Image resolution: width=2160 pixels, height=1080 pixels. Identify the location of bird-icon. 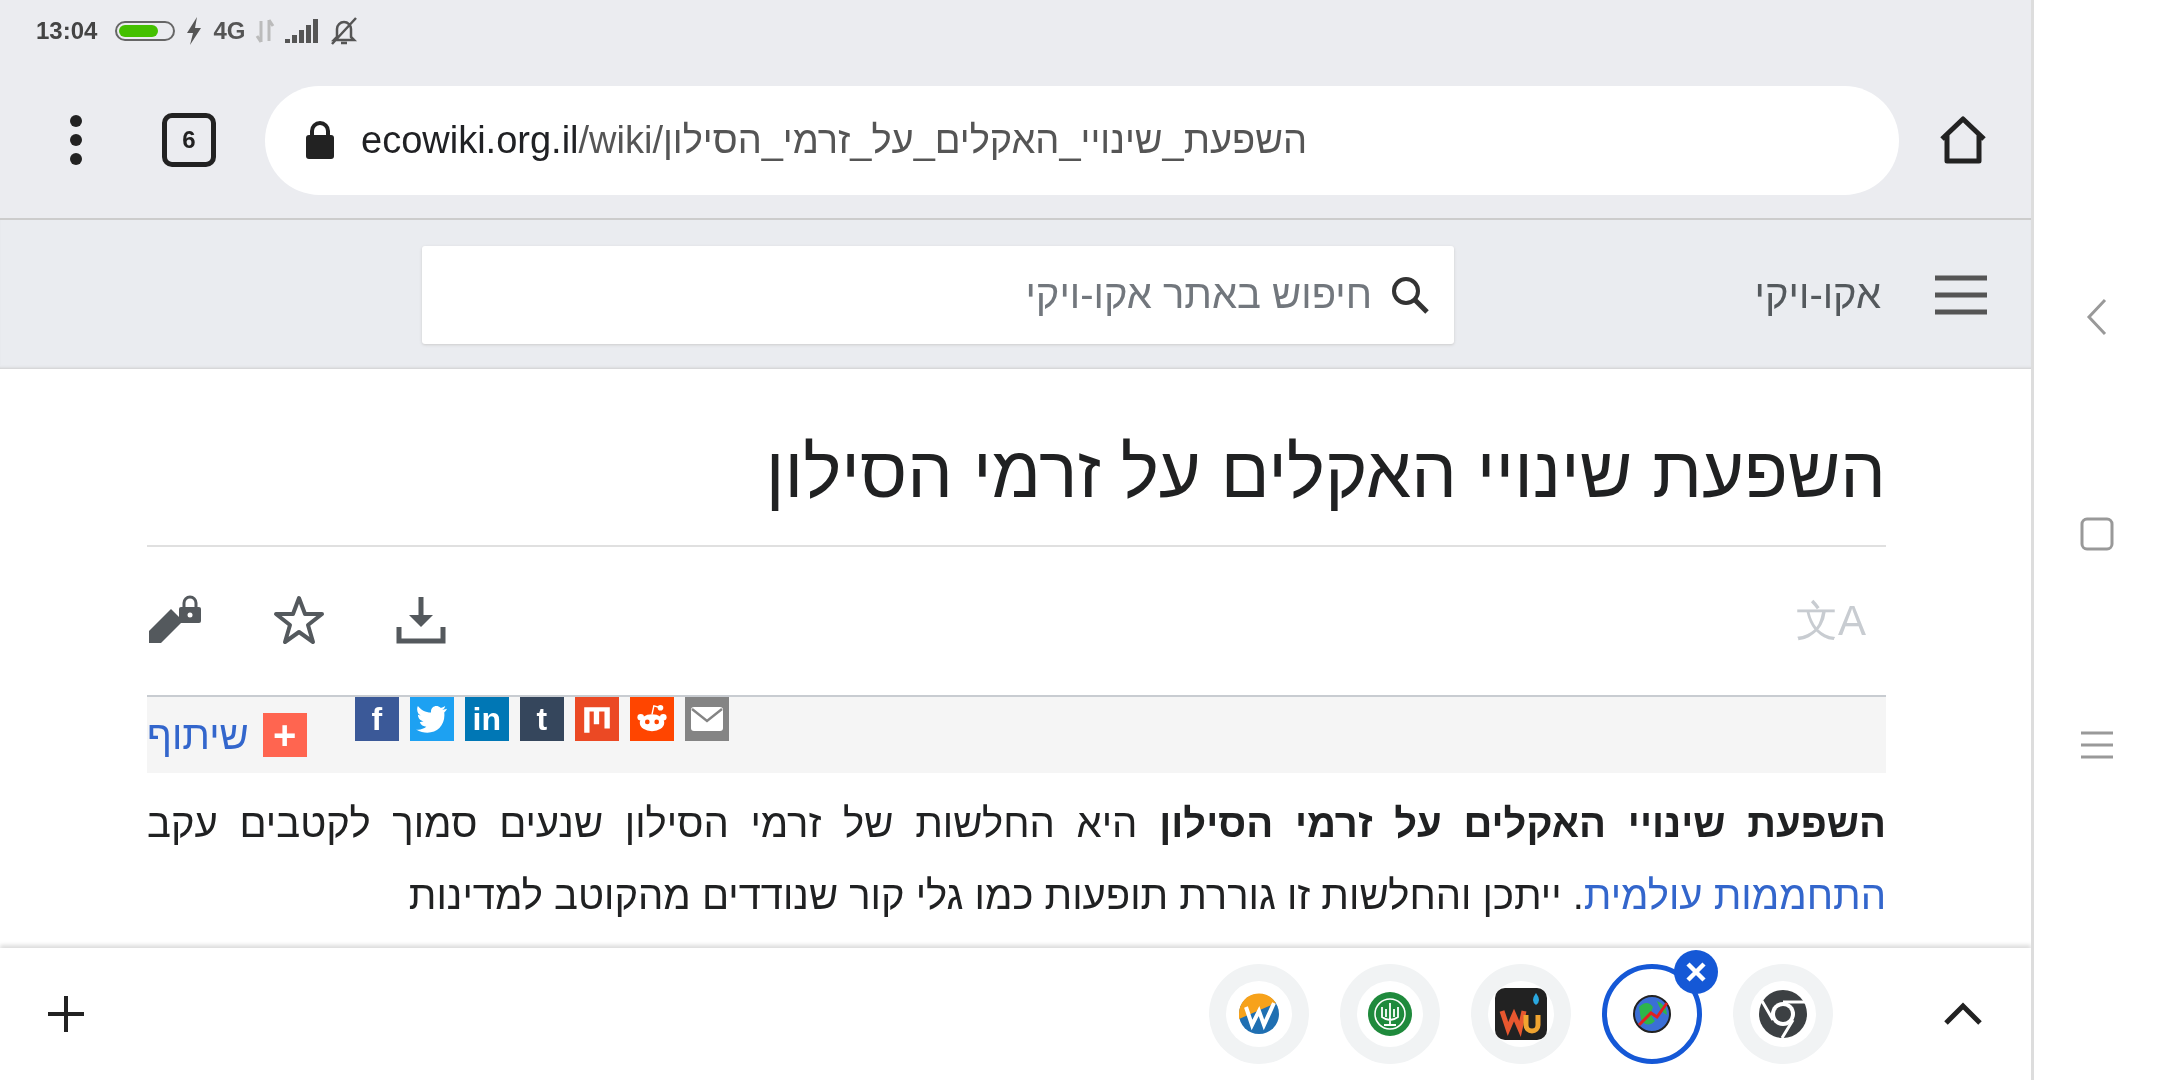
(431, 719).